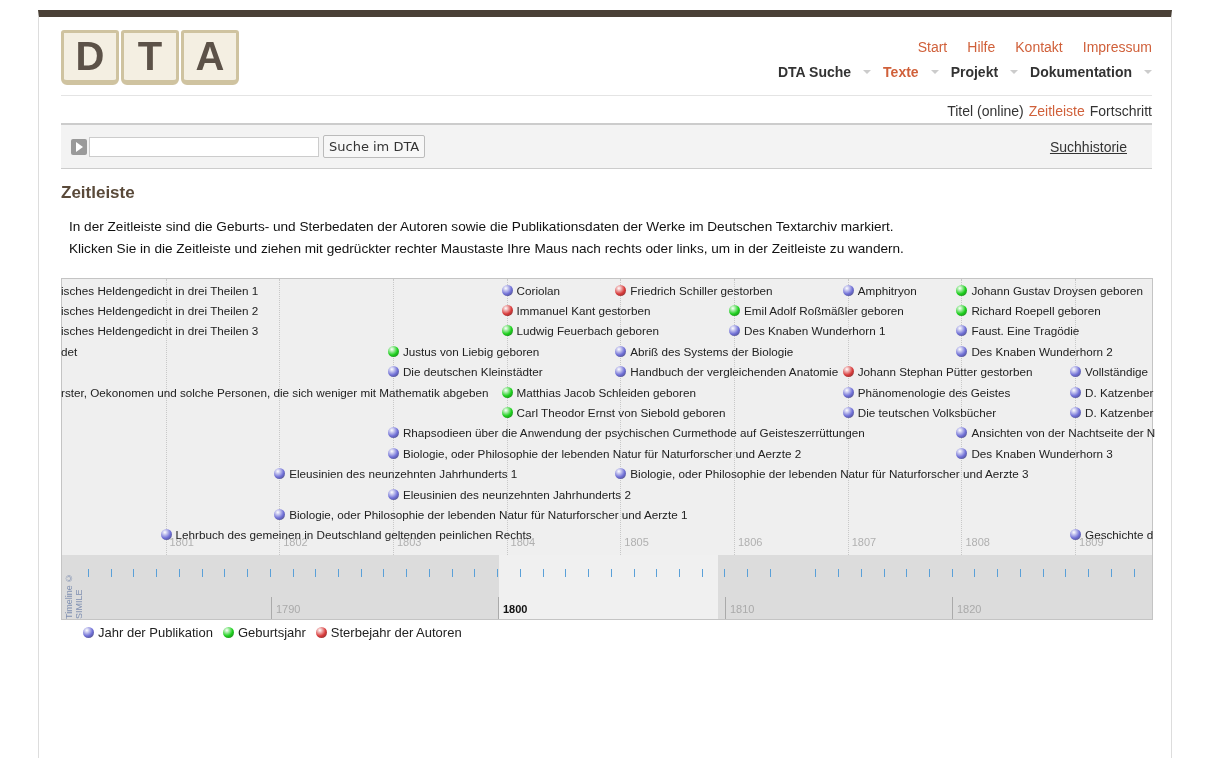 This screenshot has width=1211, height=760. Describe the element at coordinates (471, 351) in the screenshot. I see `event-label: Justus von Liebig geboren` at that location.